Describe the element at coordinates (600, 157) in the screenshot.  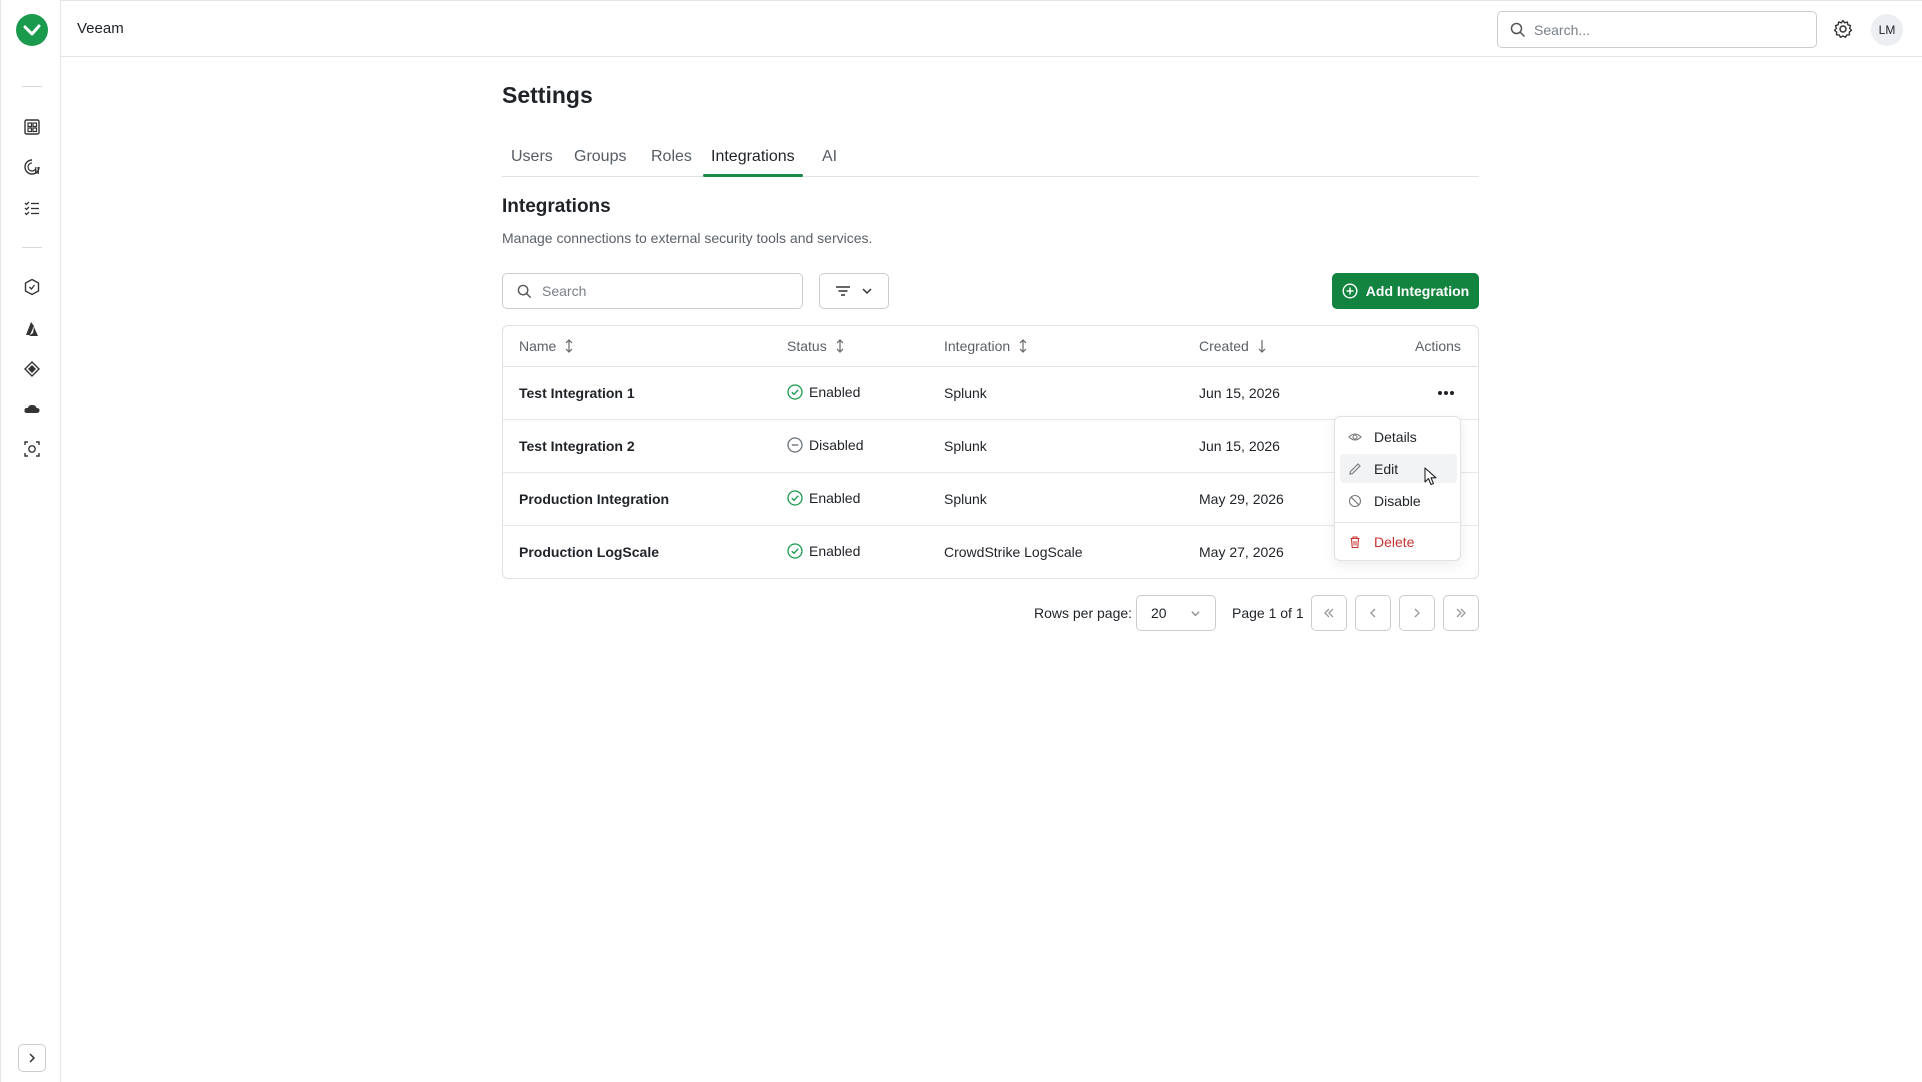
I see `tab-groups: Groups` at that location.